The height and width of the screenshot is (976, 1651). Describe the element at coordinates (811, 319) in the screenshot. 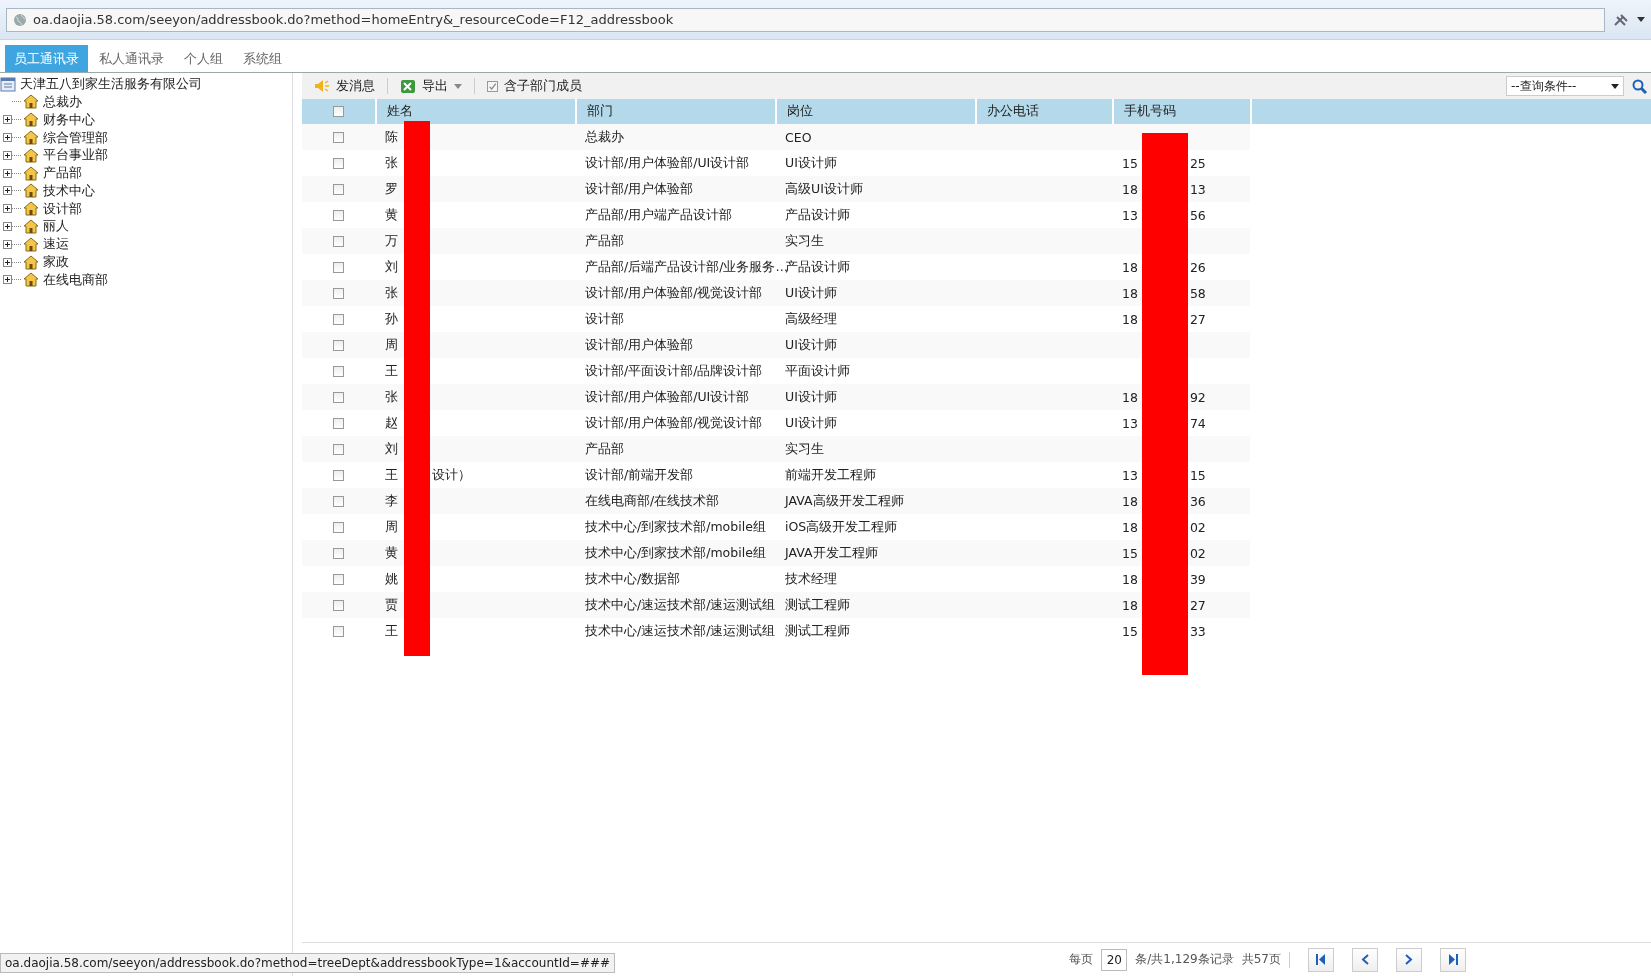

I see `table-cell: 高级经理` at that location.